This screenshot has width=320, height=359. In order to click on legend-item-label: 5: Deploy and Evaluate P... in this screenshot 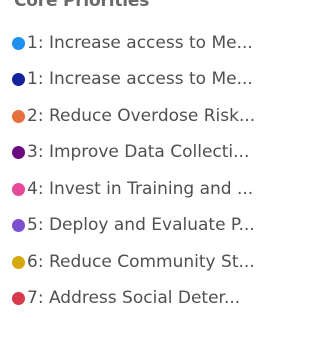, I will do `click(141, 225)`.